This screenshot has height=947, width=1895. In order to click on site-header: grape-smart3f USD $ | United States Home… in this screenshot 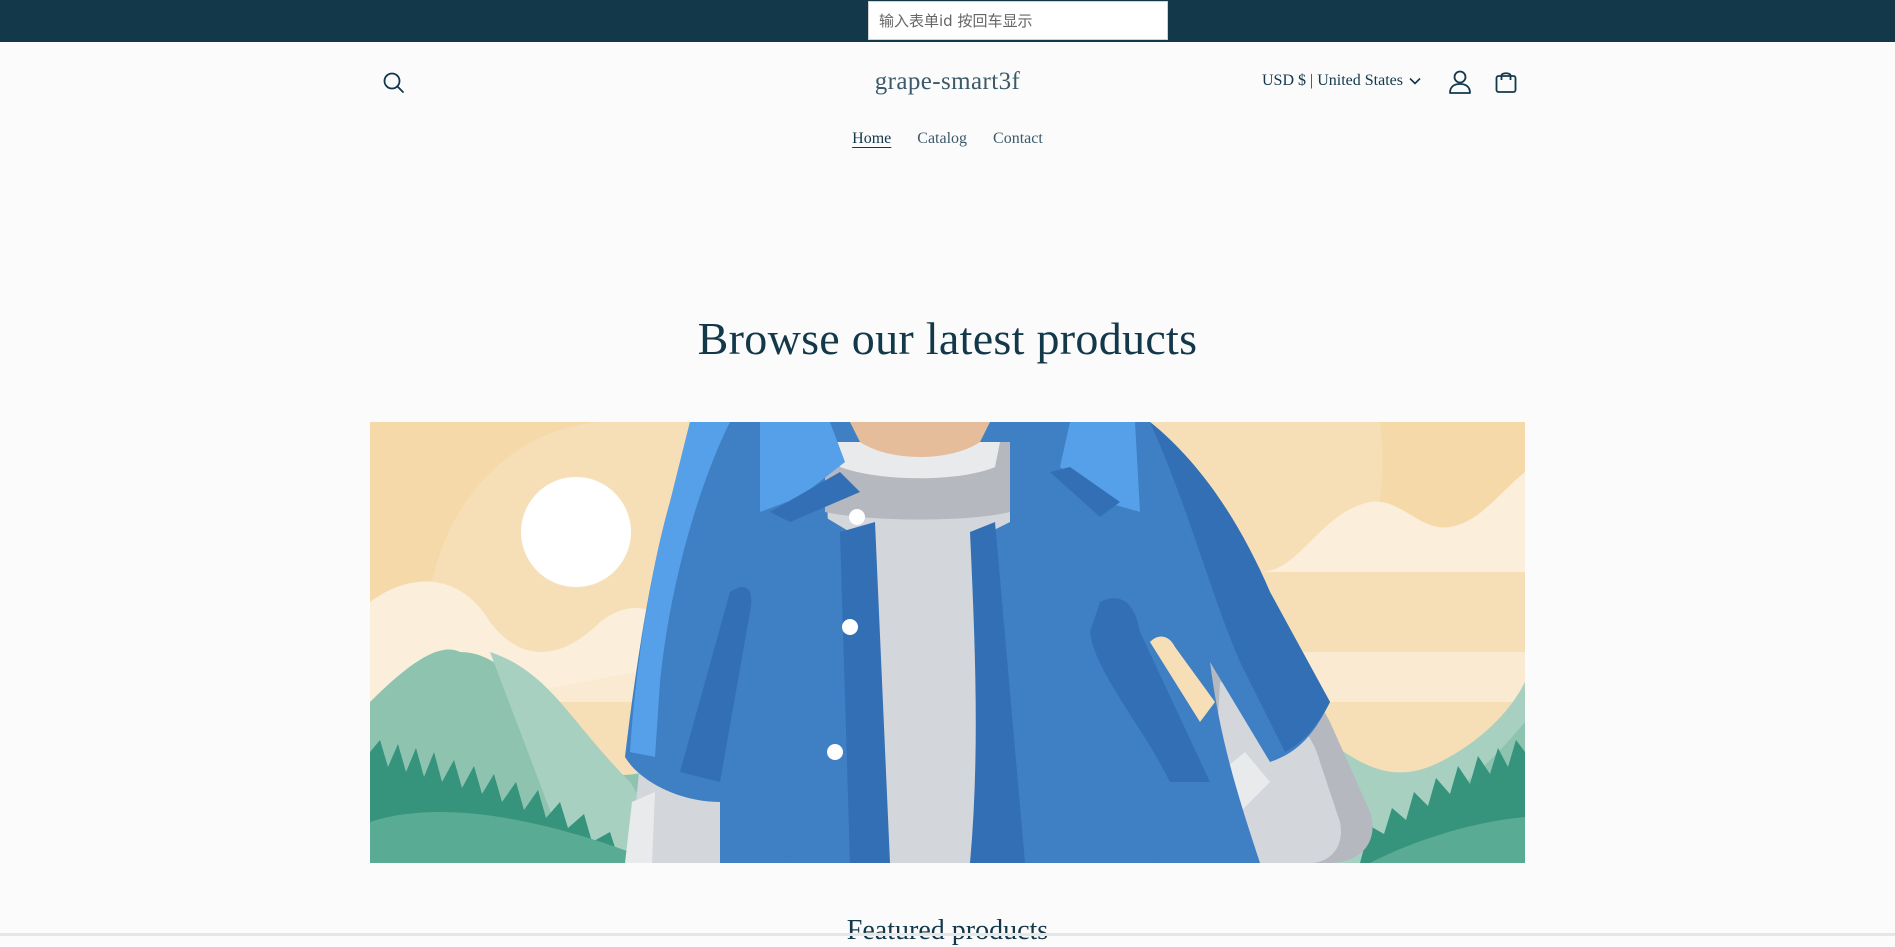, I will do `click(947, 107)`.